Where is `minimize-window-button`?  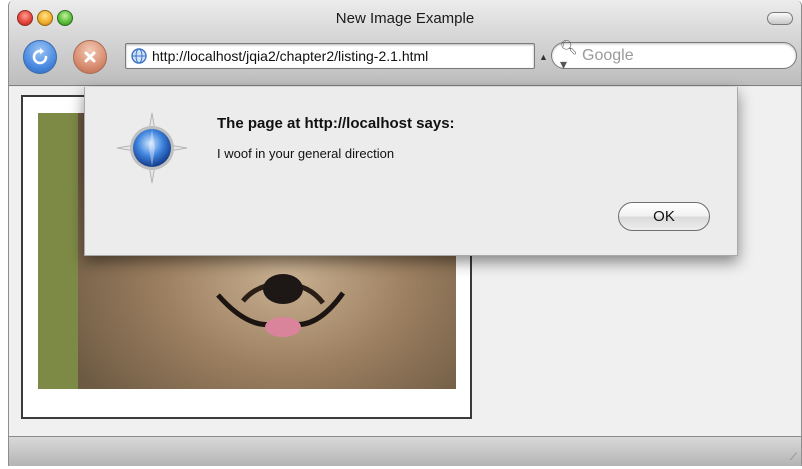
minimize-window-button is located at coordinates (45, 18).